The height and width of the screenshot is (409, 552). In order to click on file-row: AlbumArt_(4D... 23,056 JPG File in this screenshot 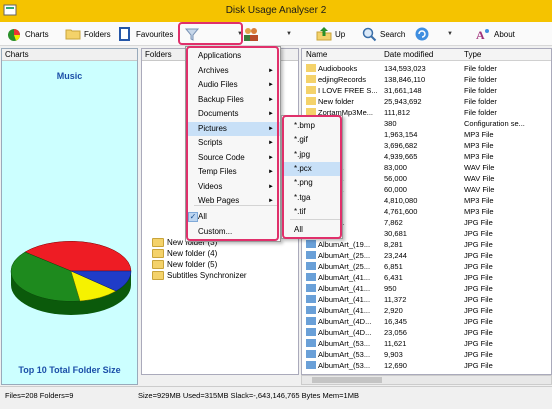, I will do `click(426, 332)`.